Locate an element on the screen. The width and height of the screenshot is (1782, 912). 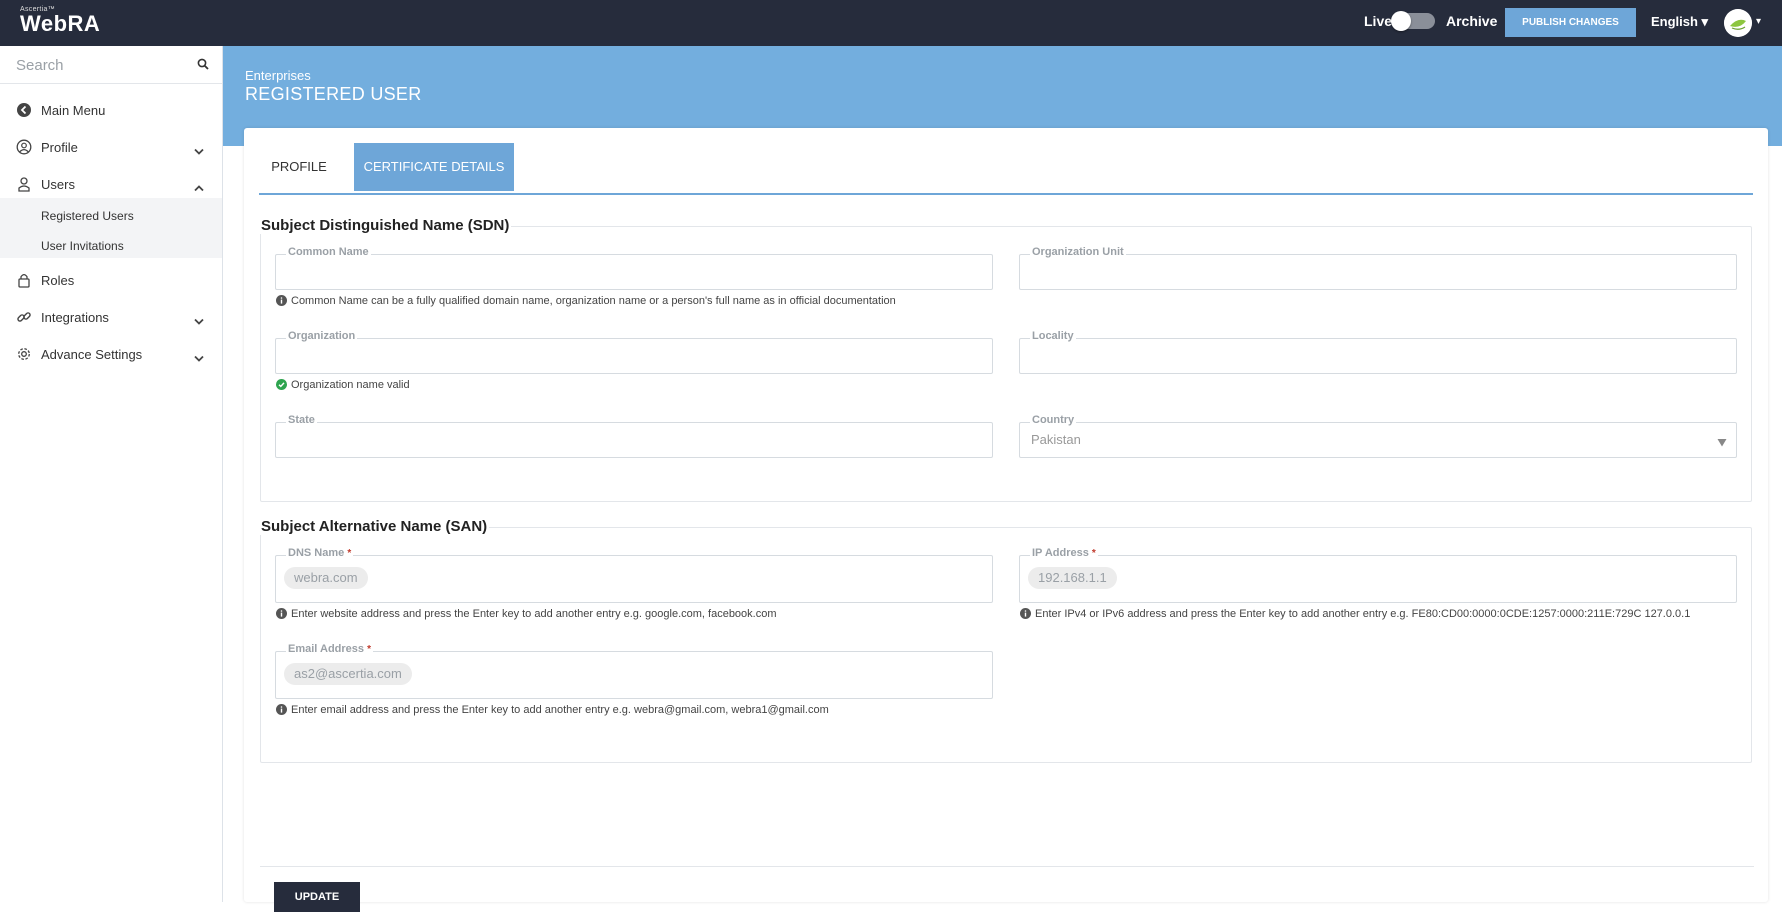
sidebar-item-label: Roles is located at coordinates (58, 280).